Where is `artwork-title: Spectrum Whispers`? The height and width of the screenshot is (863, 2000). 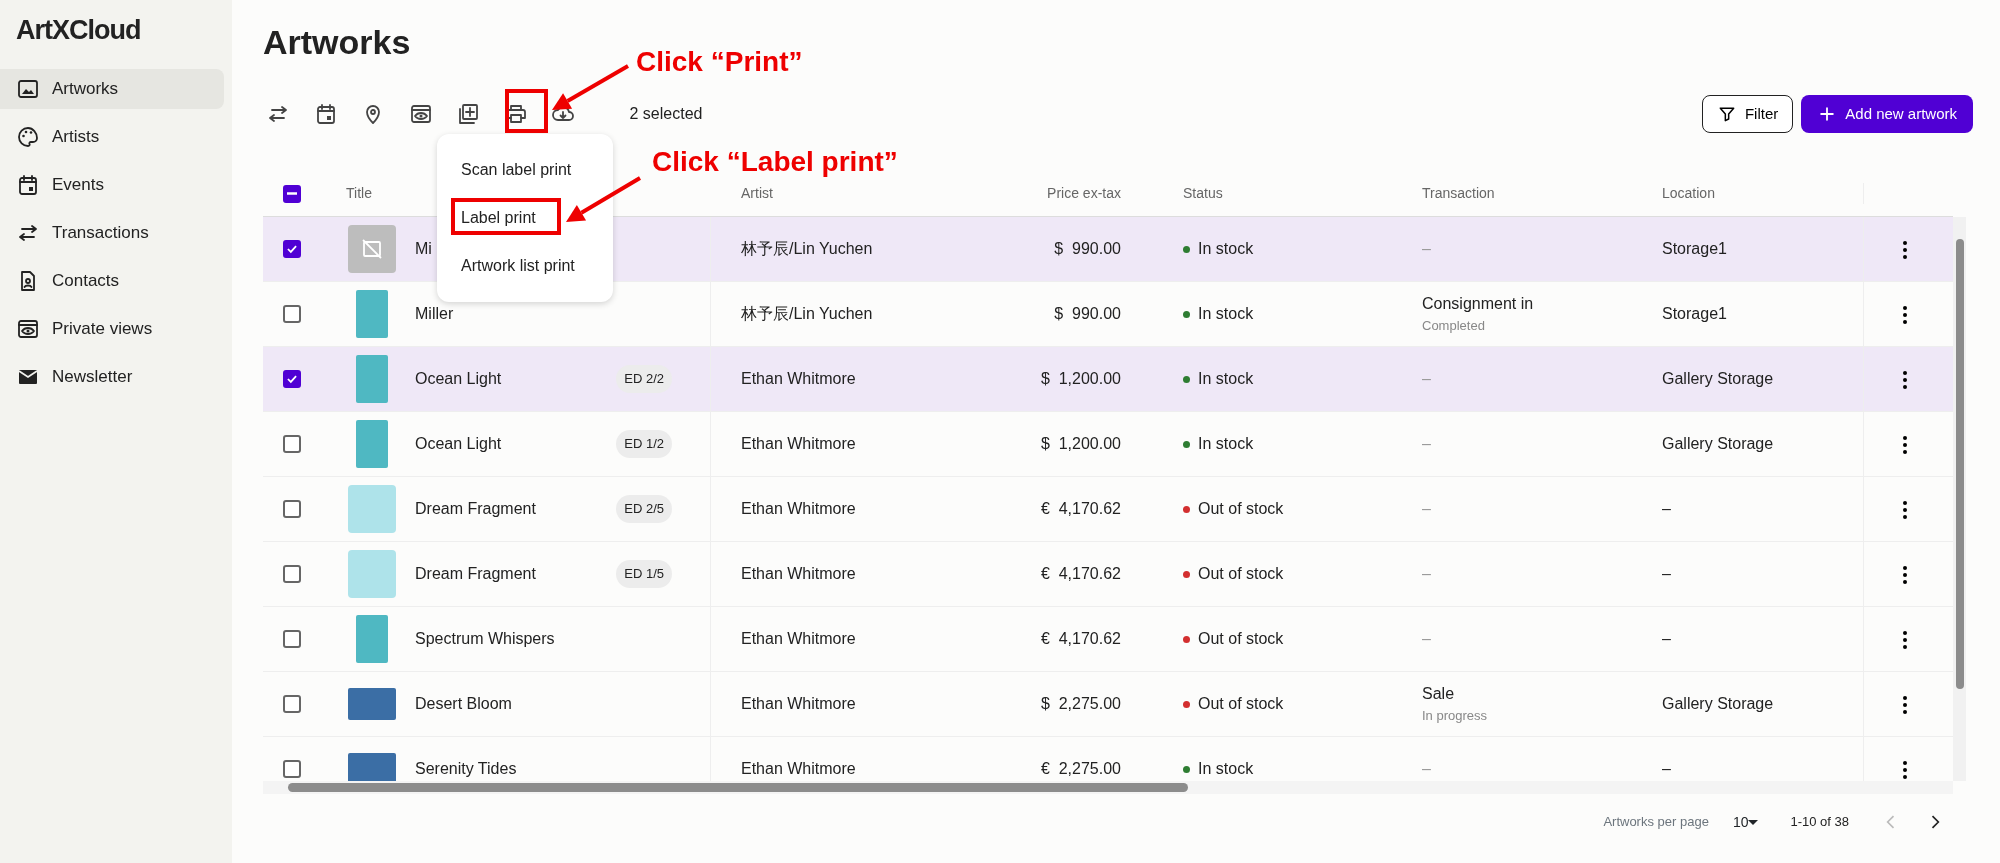
artwork-title: Spectrum Whispers is located at coordinates (485, 639).